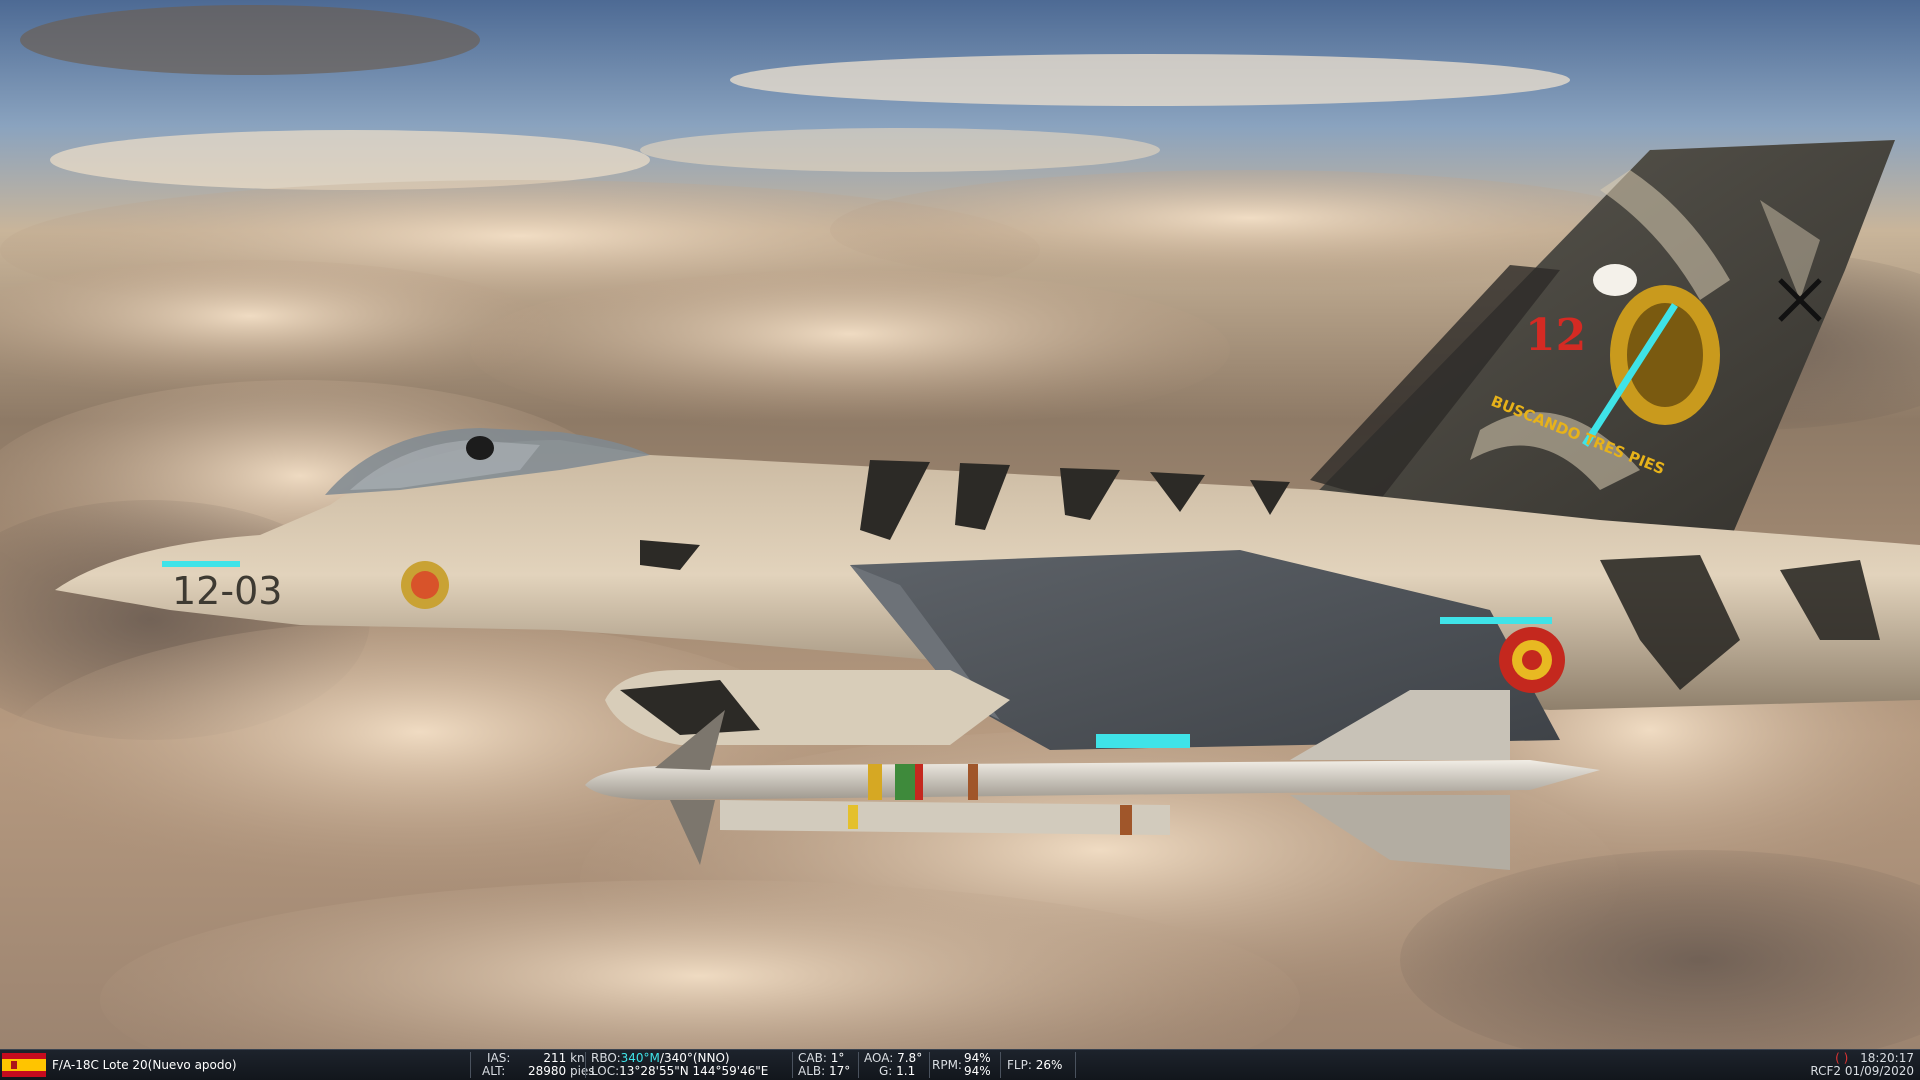 The height and width of the screenshot is (1080, 1920). I want to click on alt-label: ALT:, so click(494, 1071).